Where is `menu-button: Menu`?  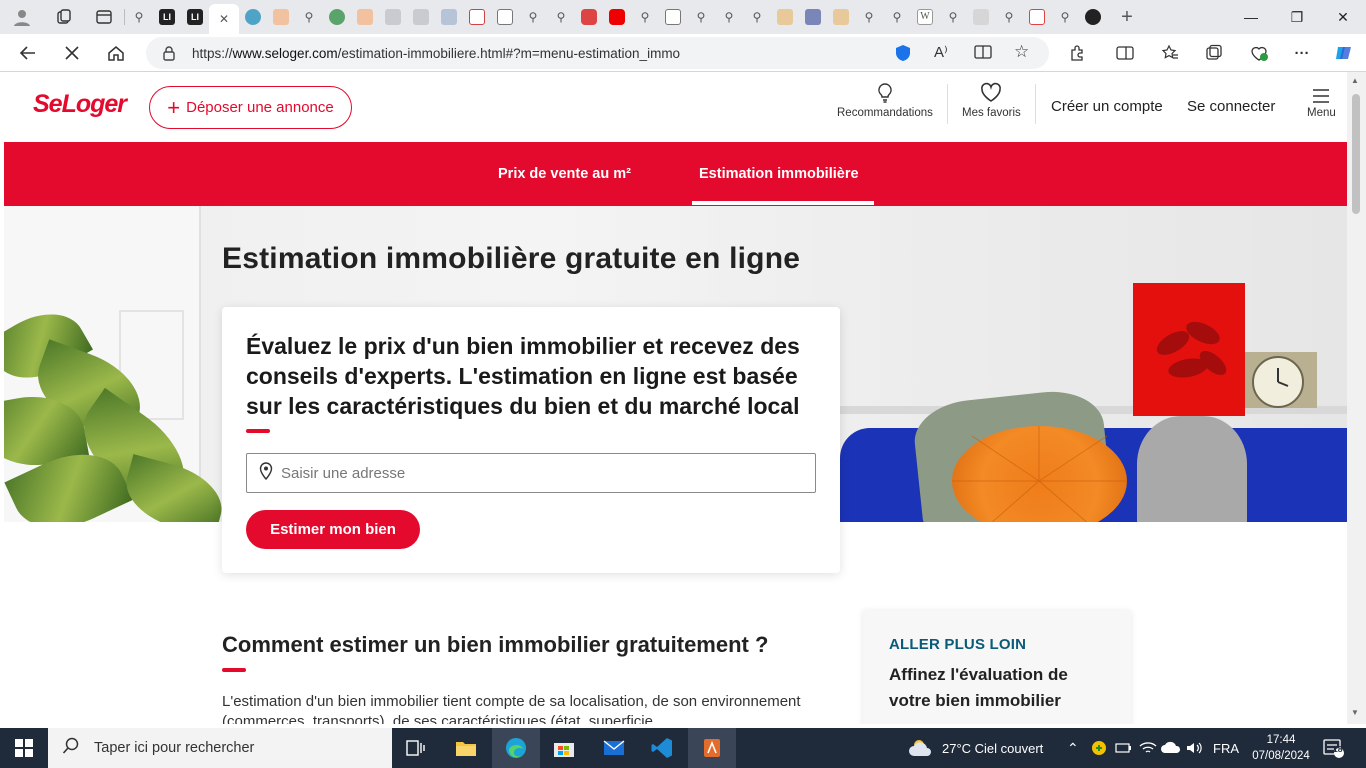 menu-button: Menu is located at coordinates (1321, 103).